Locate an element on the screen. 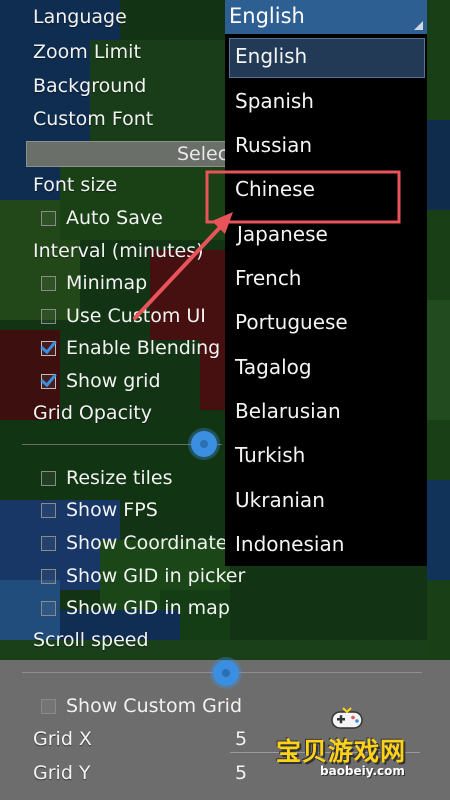 The image size is (450, 800). gamepad-icon is located at coordinates (347, 718).